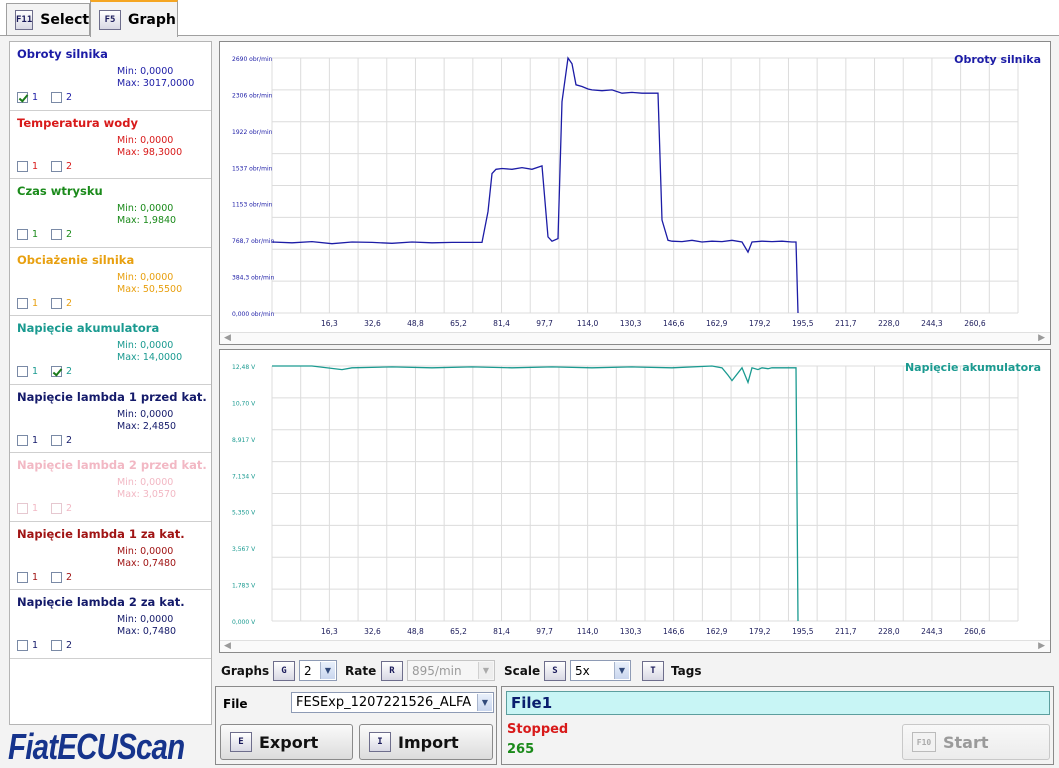 Image resolution: width=1059 pixels, height=768 pixels. What do you see at coordinates (975, 631) in the screenshot?
I see `x-tick-label: 260,6` at bounding box center [975, 631].